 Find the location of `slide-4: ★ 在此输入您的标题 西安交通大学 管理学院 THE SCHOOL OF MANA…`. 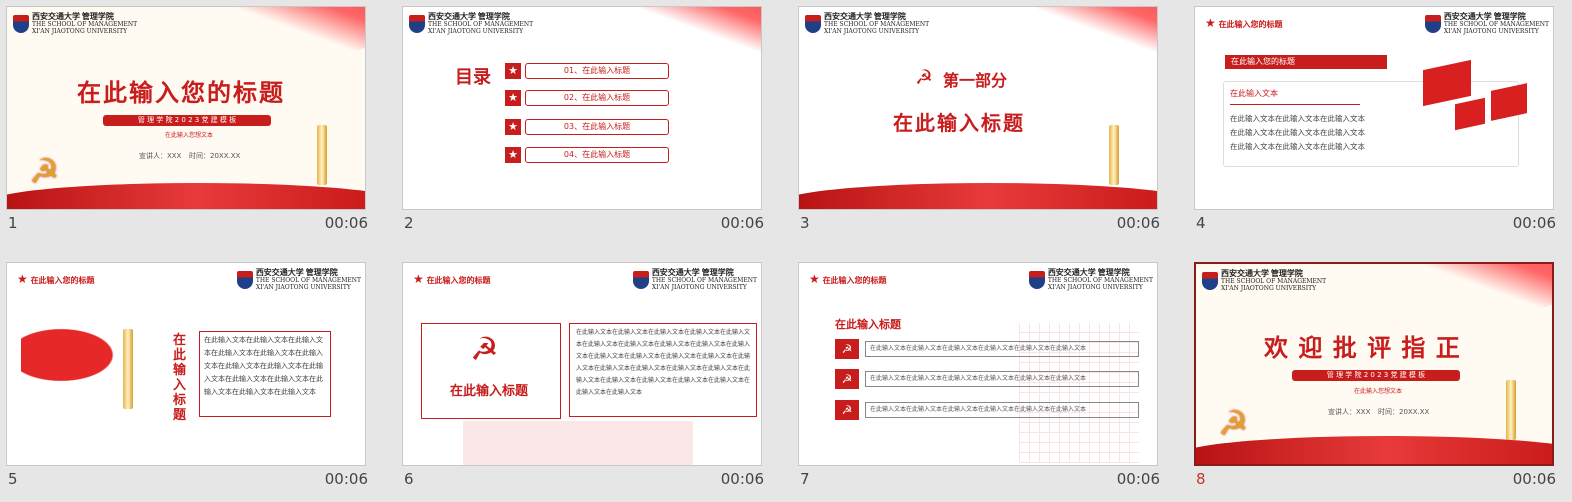

slide-4: ★ 在此输入您的标题 西安交通大学 管理学院 THE SCHOOL OF MANA… is located at coordinates (1374, 108).